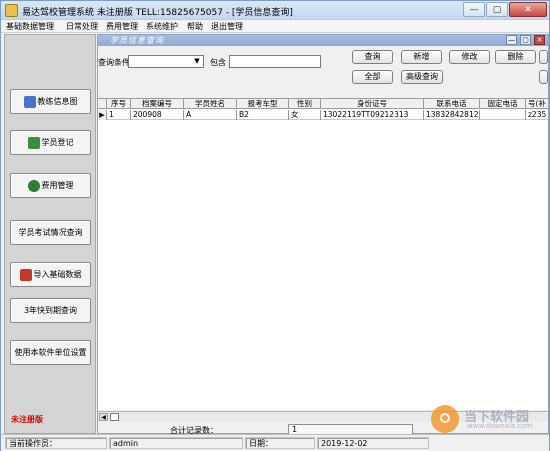  Describe the element at coordinates (497, 9) in the screenshot. I see `maximize-button: ▢` at that location.